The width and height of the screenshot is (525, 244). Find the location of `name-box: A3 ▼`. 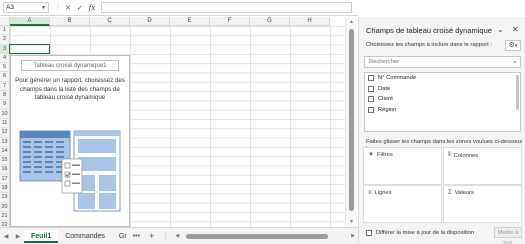

name-box: A3 ▼ is located at coordinates (26, 7).